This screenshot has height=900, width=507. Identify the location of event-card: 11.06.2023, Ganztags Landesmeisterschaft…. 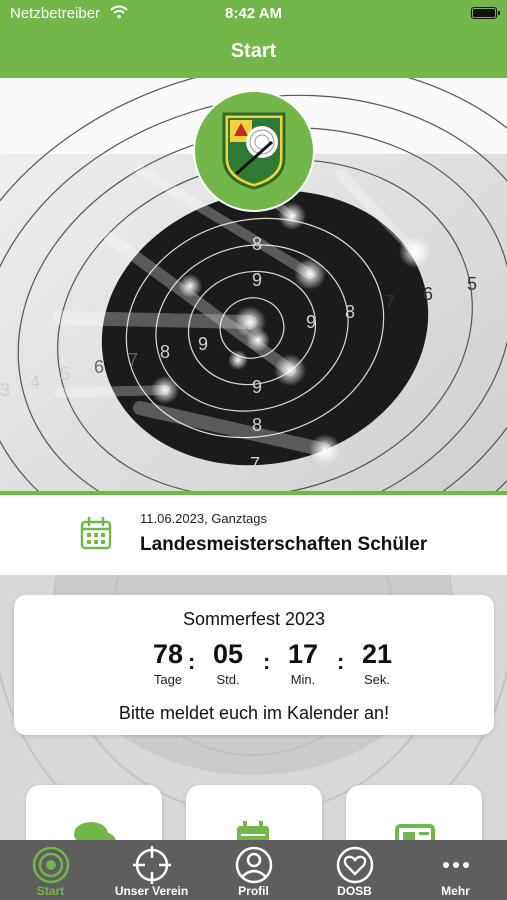
(253, 535).